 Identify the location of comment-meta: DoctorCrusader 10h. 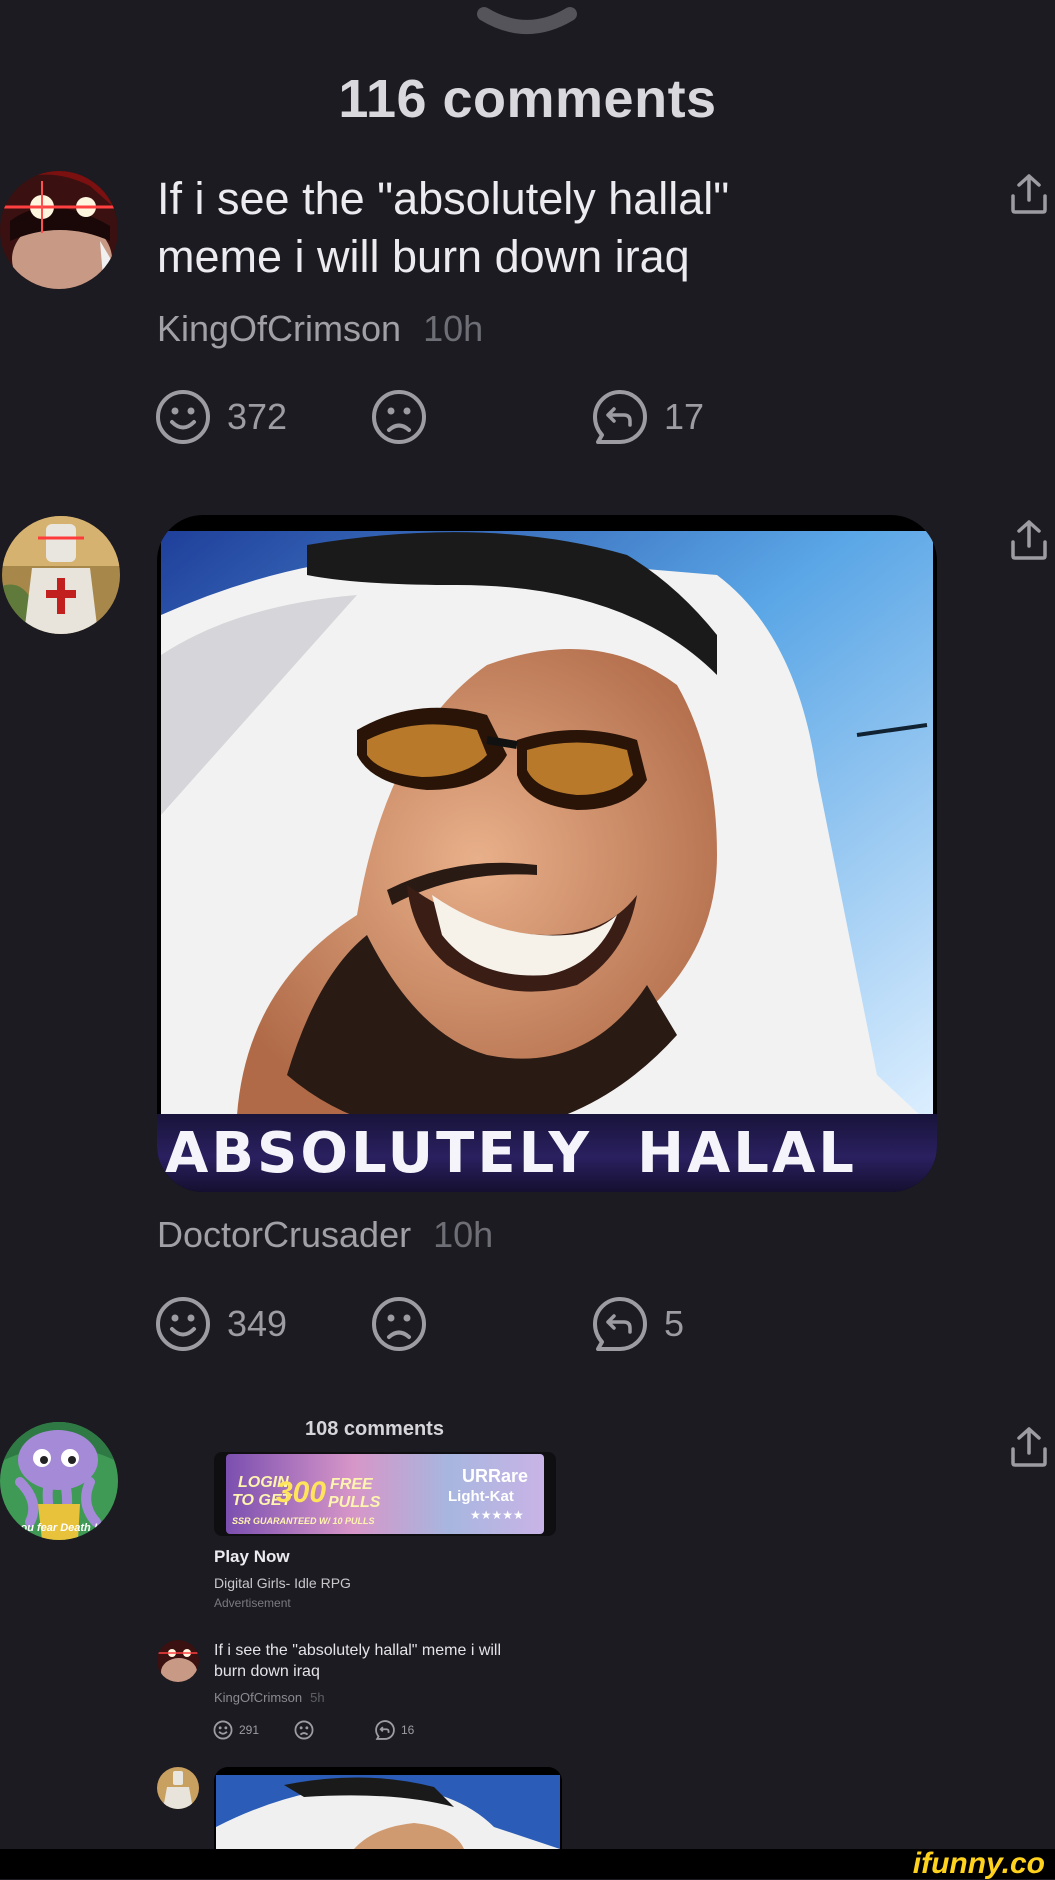
(325, 1235).